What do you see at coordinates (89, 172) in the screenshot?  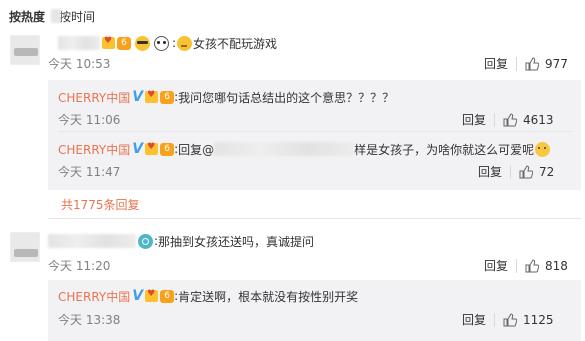 I see `reply-time: 今天 11:47` at bounding box center [89, 172].